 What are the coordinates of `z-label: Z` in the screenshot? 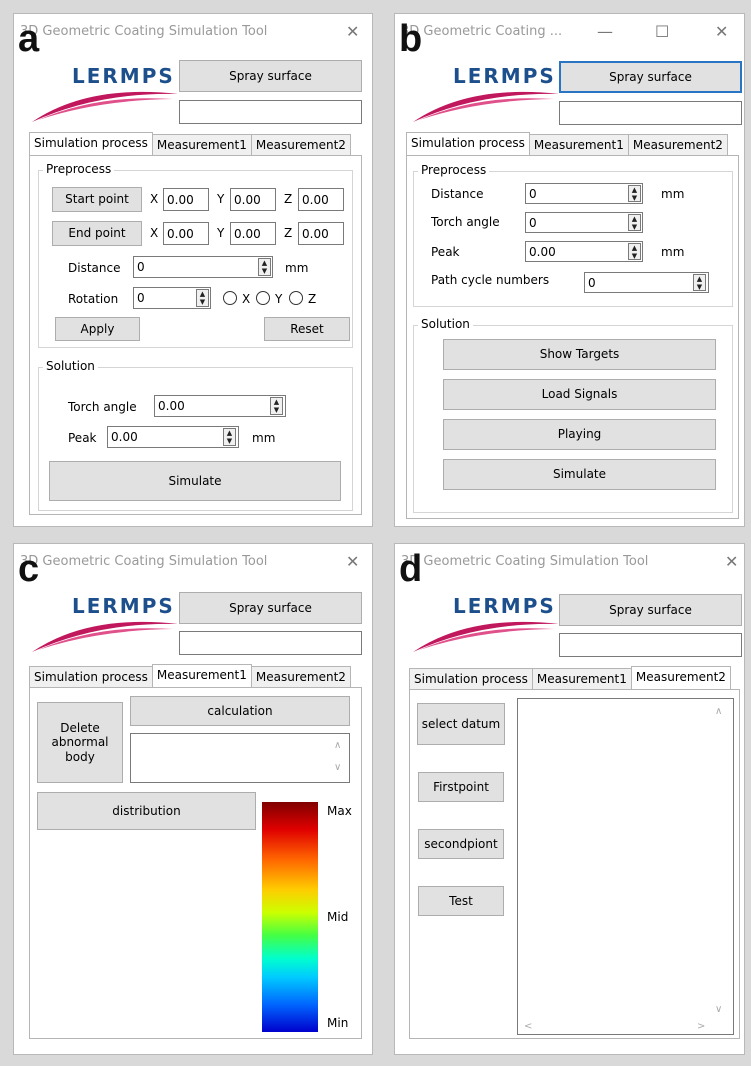 It's located at (288, 233).